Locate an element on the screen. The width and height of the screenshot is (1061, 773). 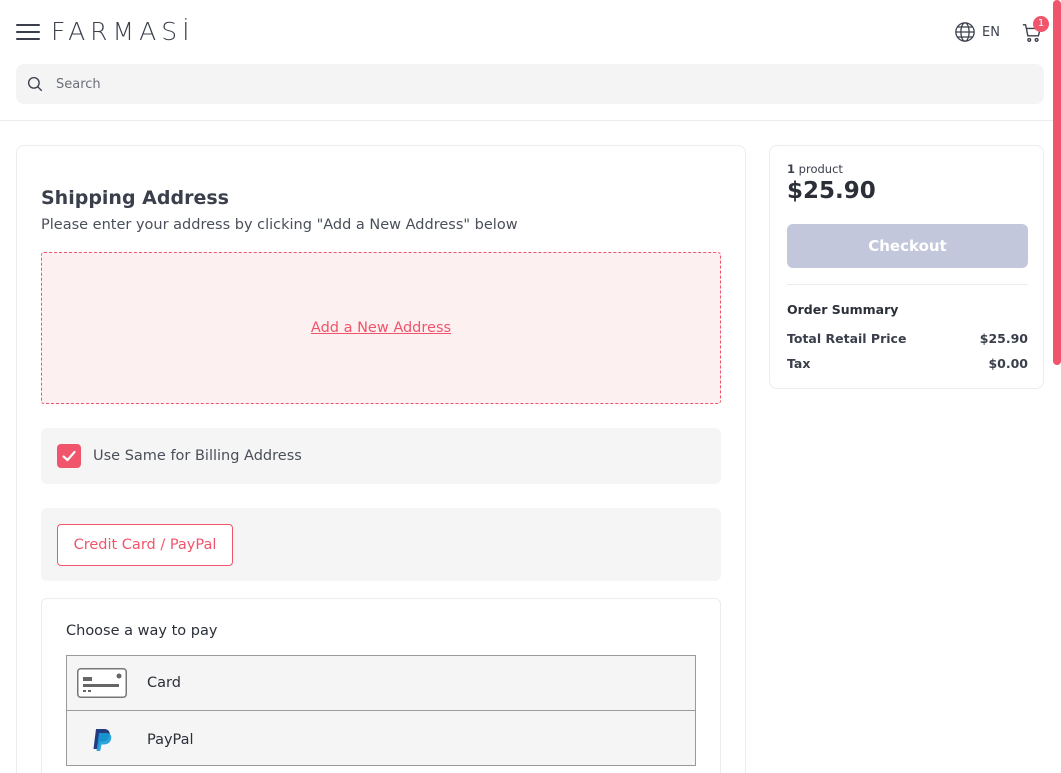
credit-card-paypal-button: Credit Card / PayPal is located at coordinates (145, 545).